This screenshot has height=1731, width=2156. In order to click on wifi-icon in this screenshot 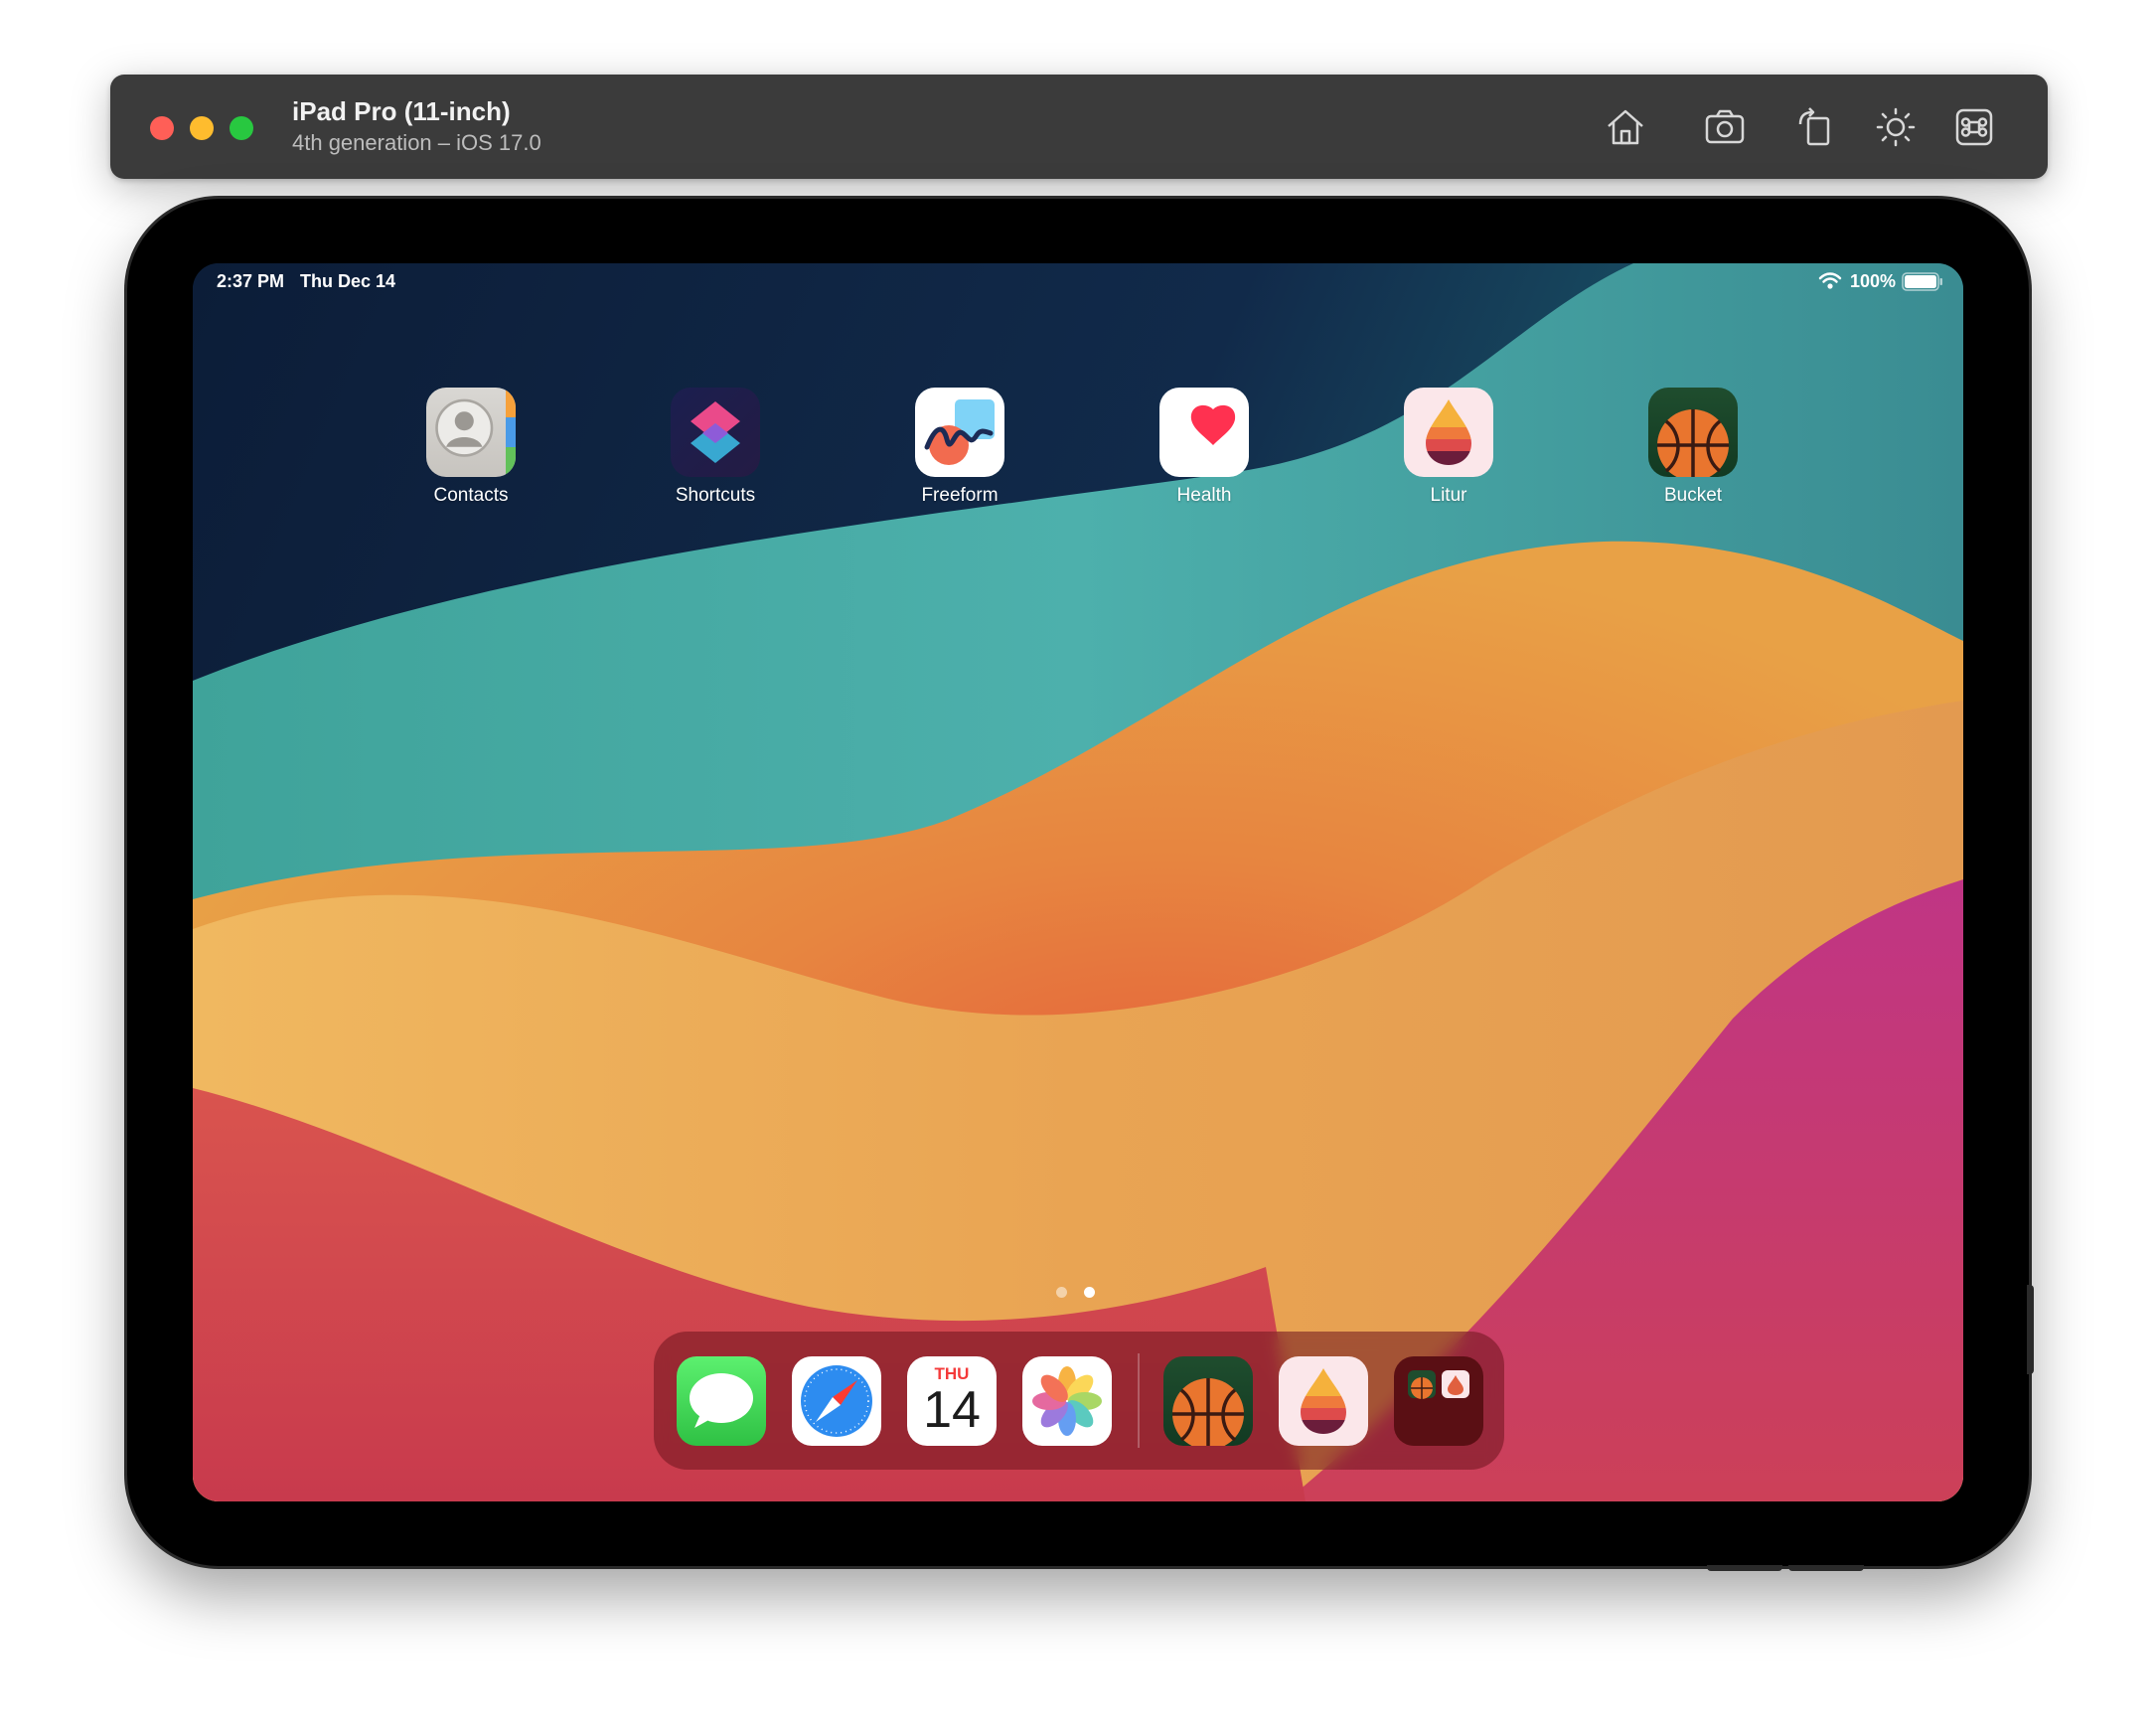, I will do `click(1830, 280)`.